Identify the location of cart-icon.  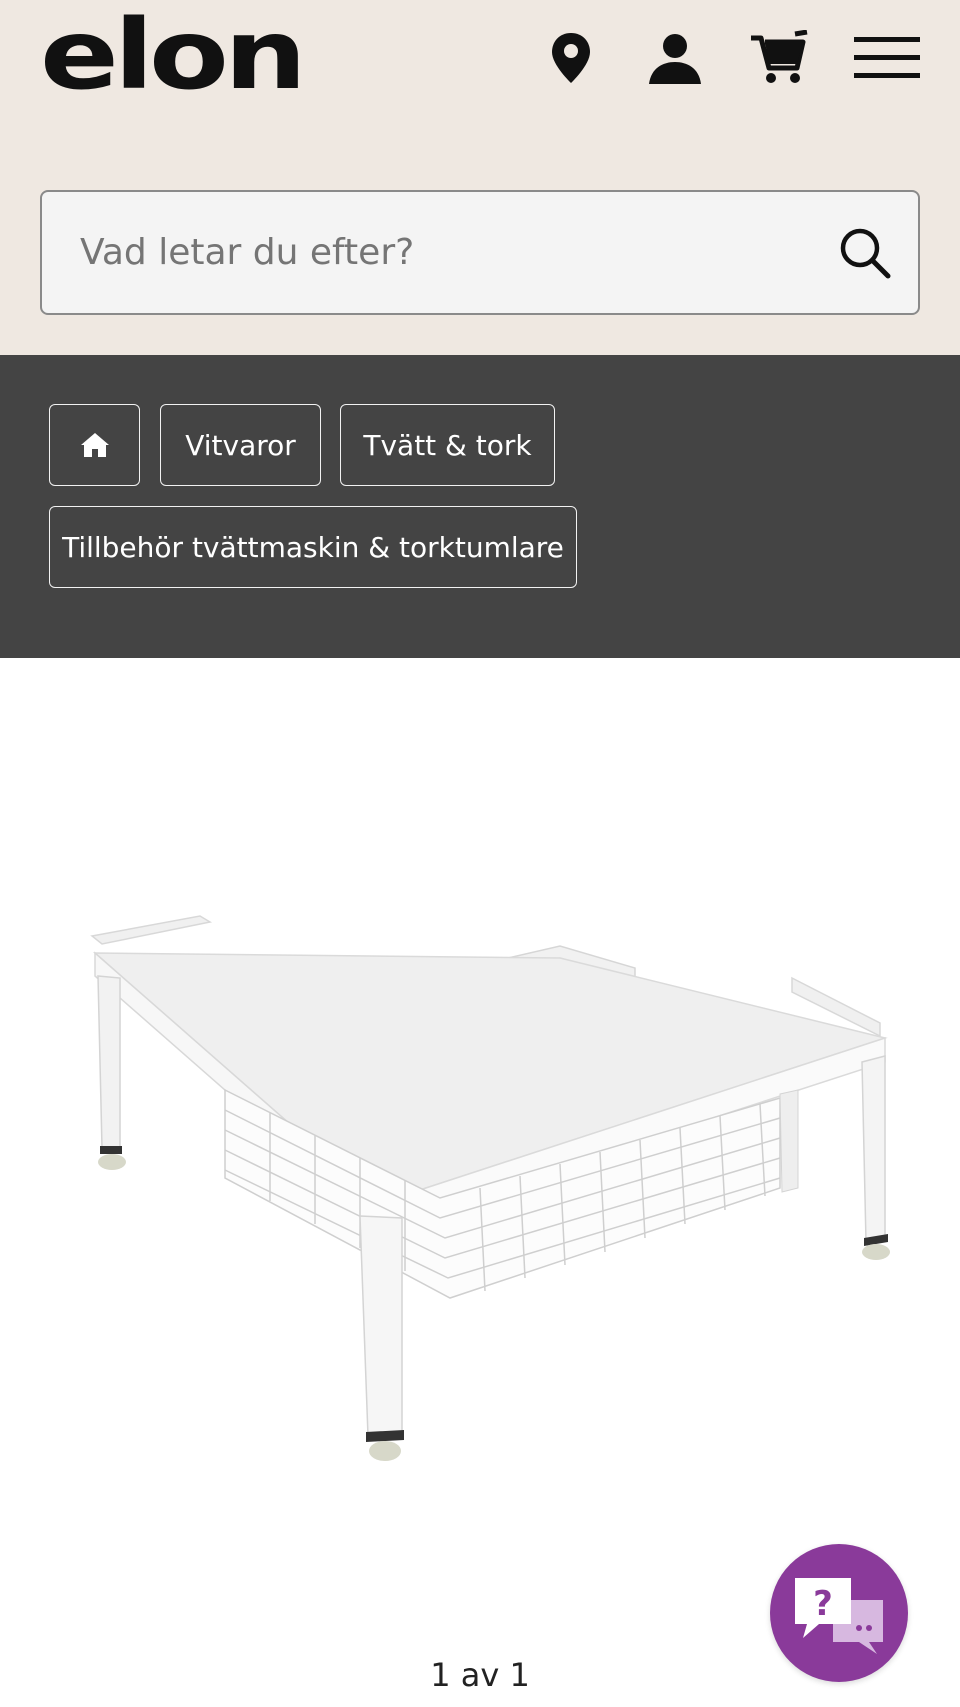
(779, 56).